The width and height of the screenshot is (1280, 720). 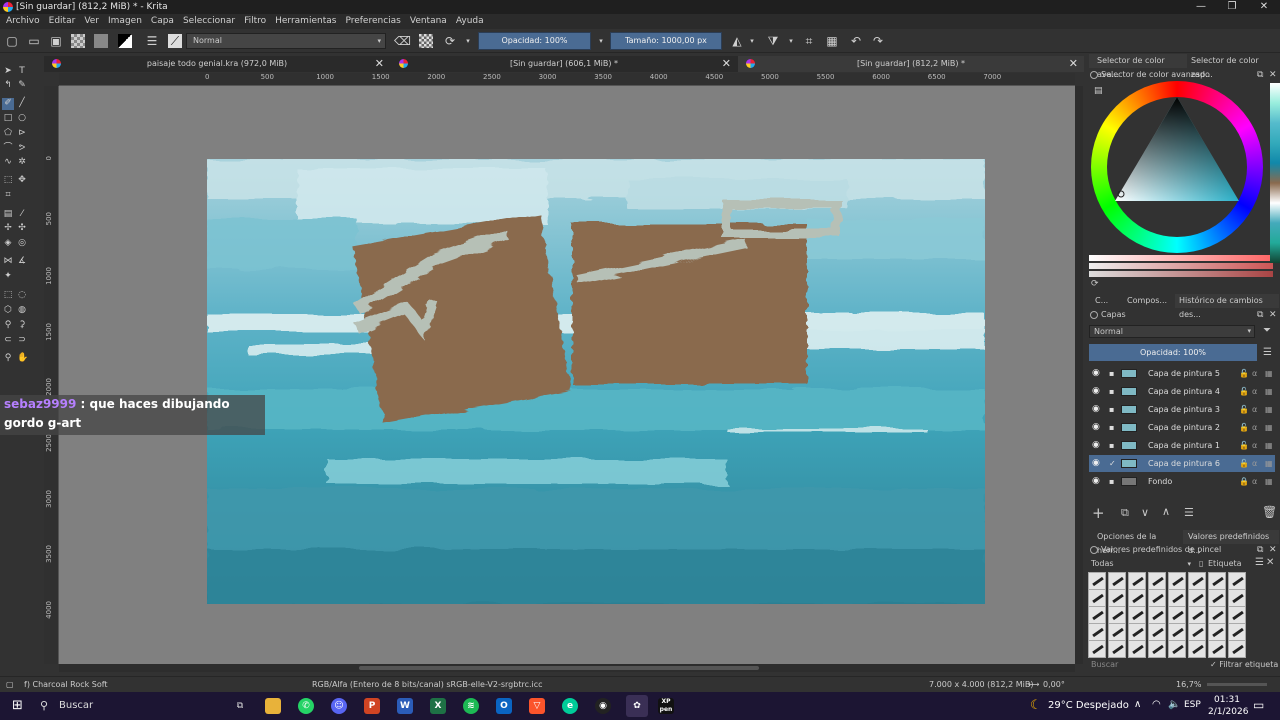 What do you see at coordinates (1260, 315) in the screenshot?
I see `float-docker-icon: ⧉` at bounding box center [1260, 315].